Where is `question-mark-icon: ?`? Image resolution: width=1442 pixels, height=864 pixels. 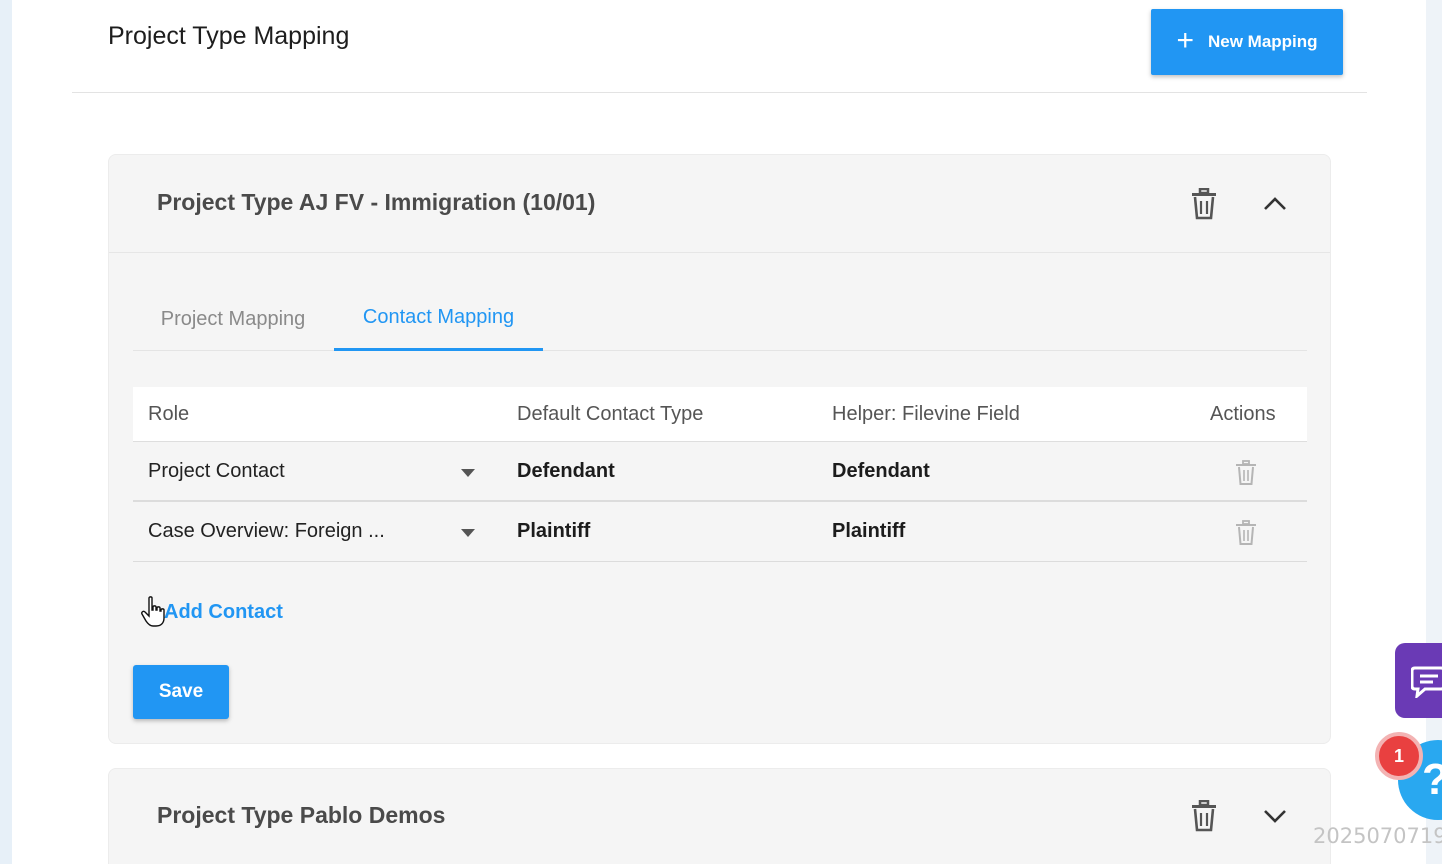 question-mark-icon: ? is located at coordinates (1432, 780).